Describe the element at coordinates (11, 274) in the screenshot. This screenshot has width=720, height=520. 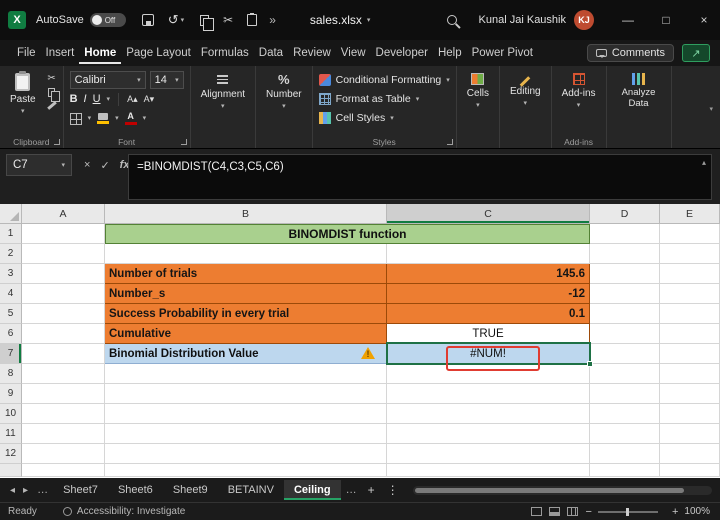
I see `row-header-3: 3` at that location.